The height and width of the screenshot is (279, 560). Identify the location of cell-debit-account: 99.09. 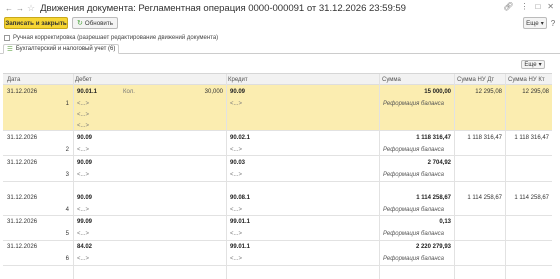
(84, 222).